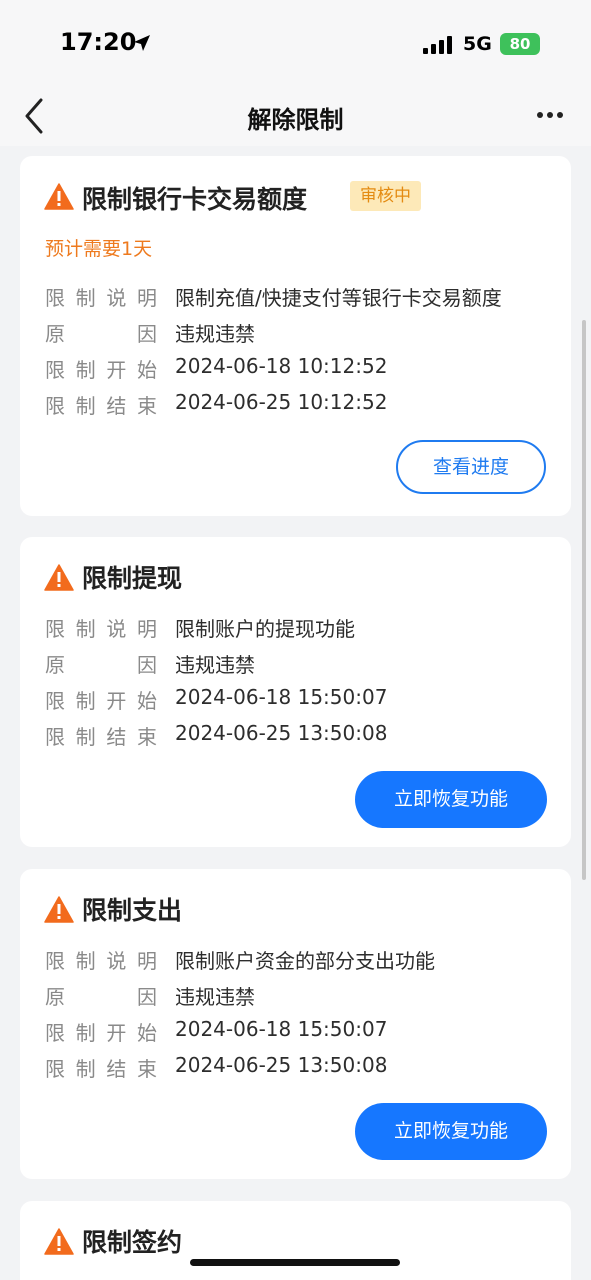  What do you see at coordinates (281, 366) in the screenshot?
I see `row-value-start: 2024-06-18 10:12:52` at bounding box center [281, 366].